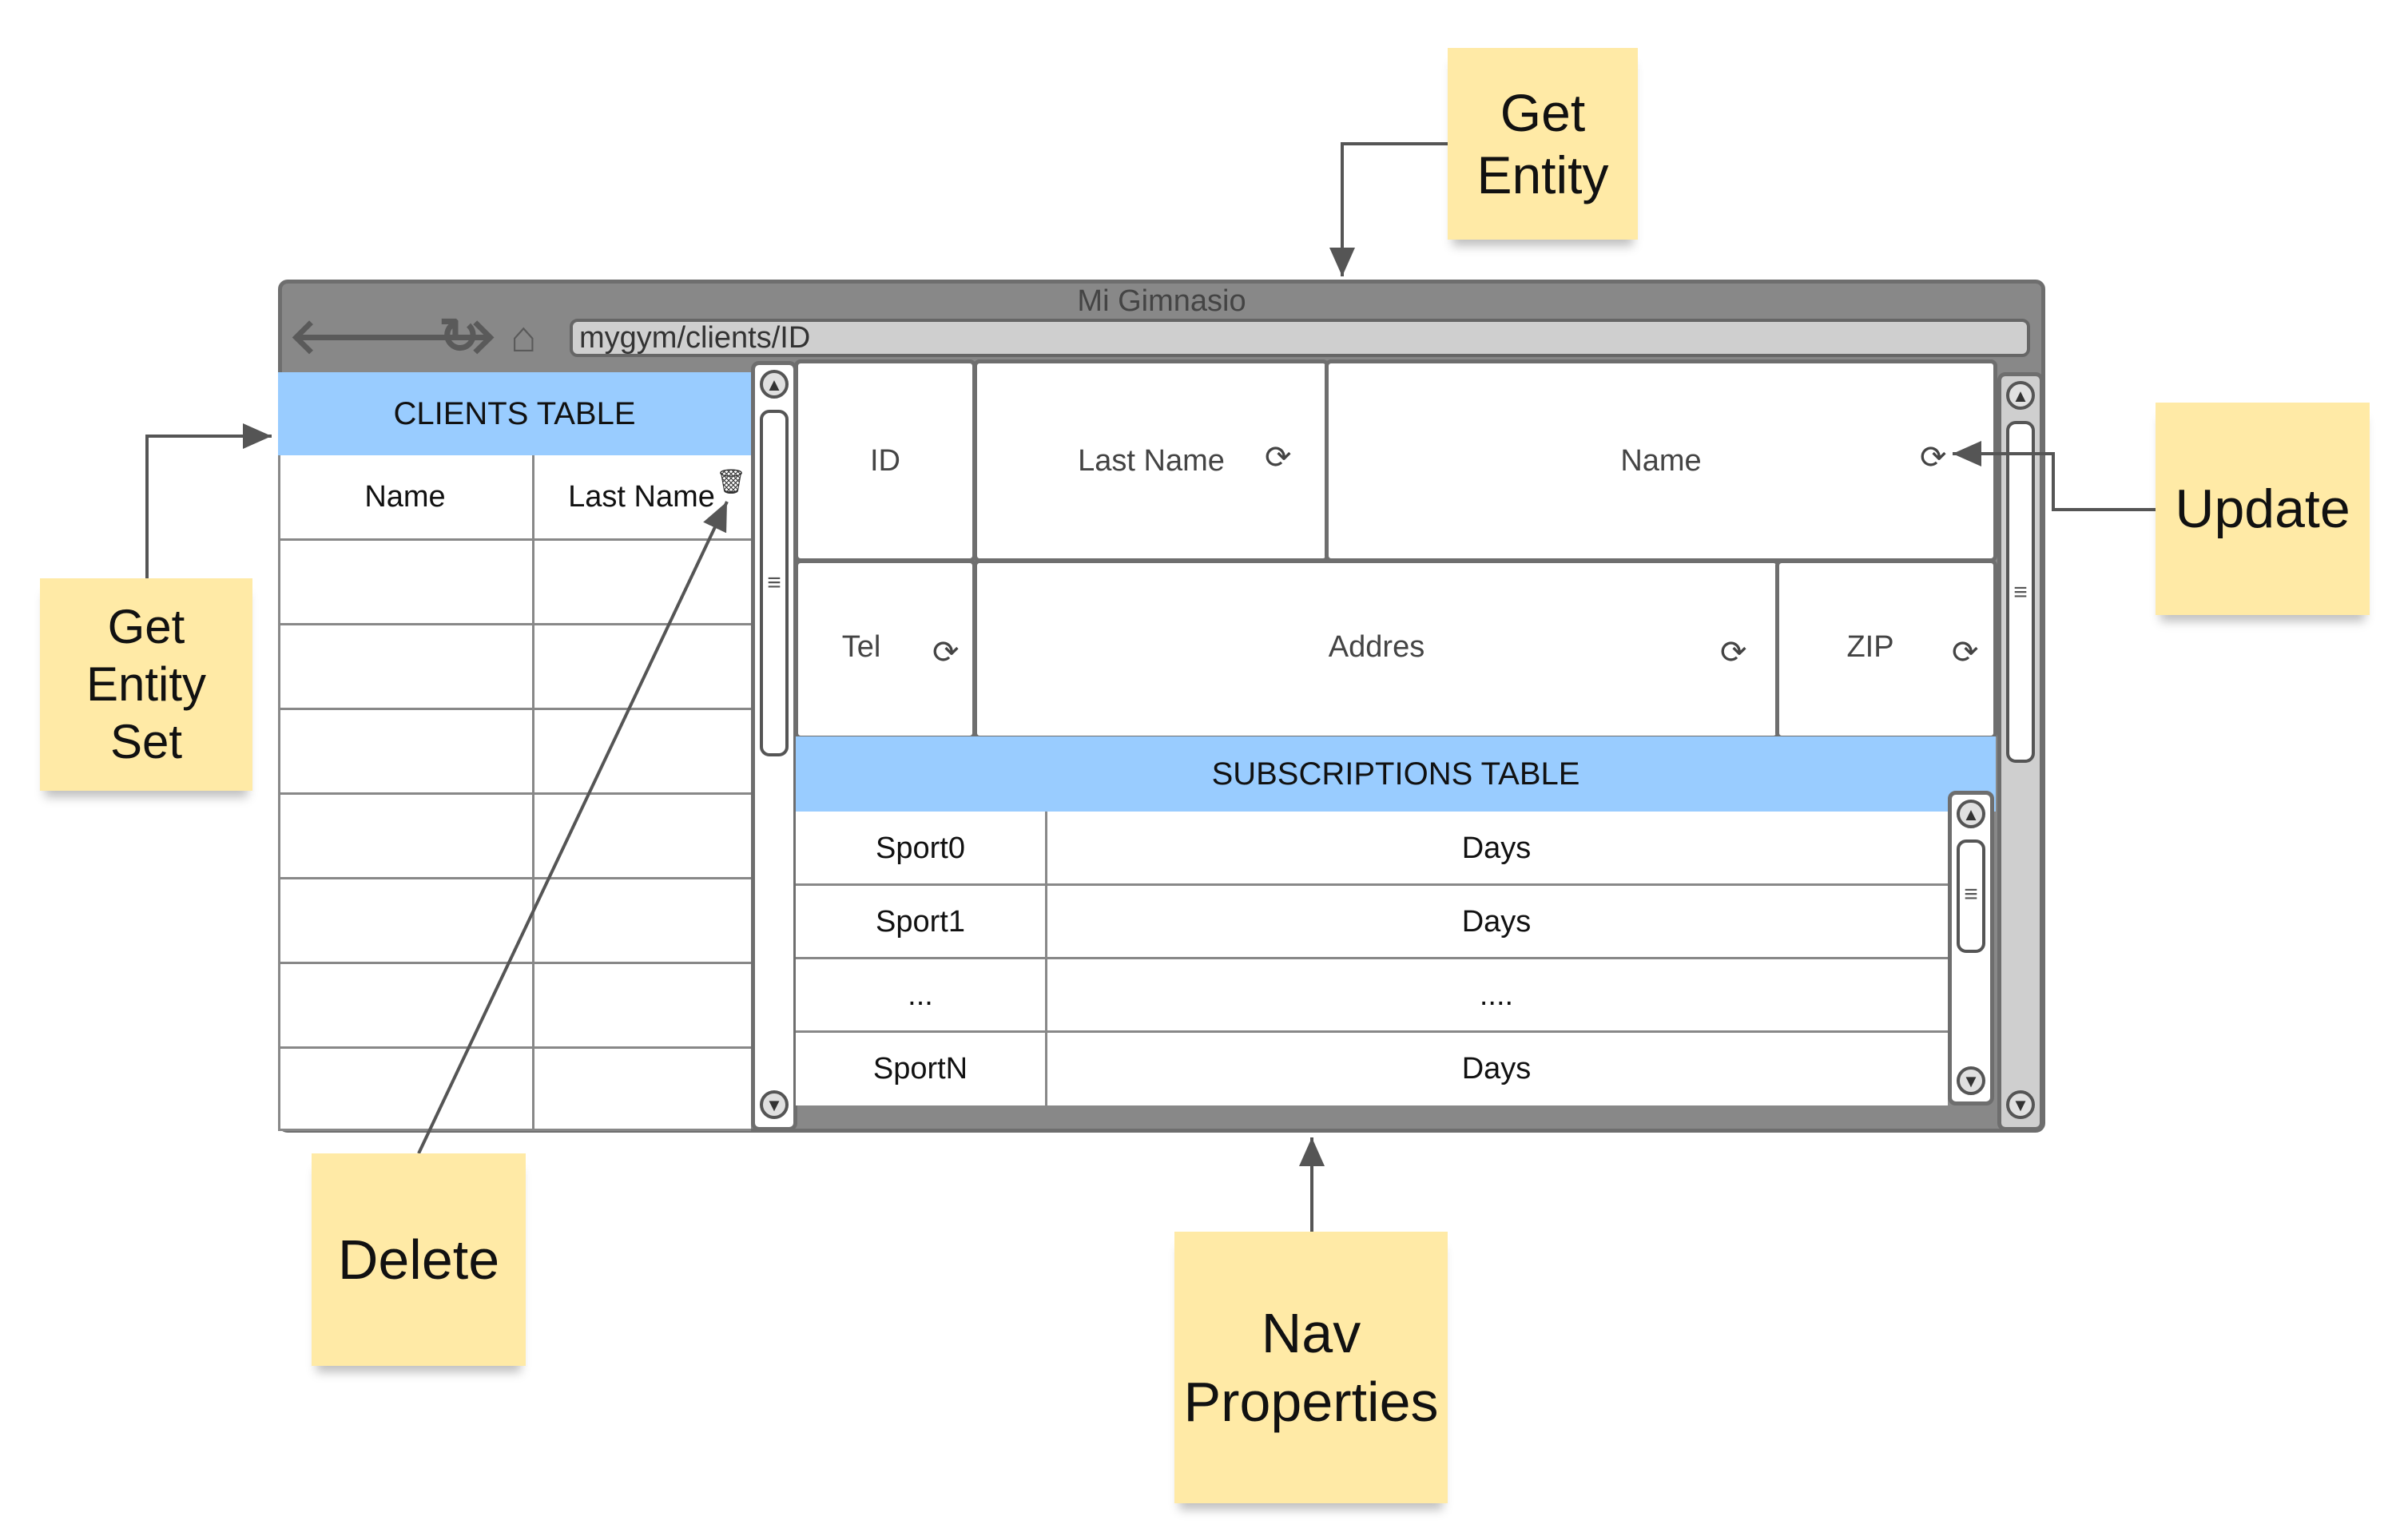 This screenshot has width=2400, height=1540. I want to click on arrow-get-entity-set, so click(208, 501).